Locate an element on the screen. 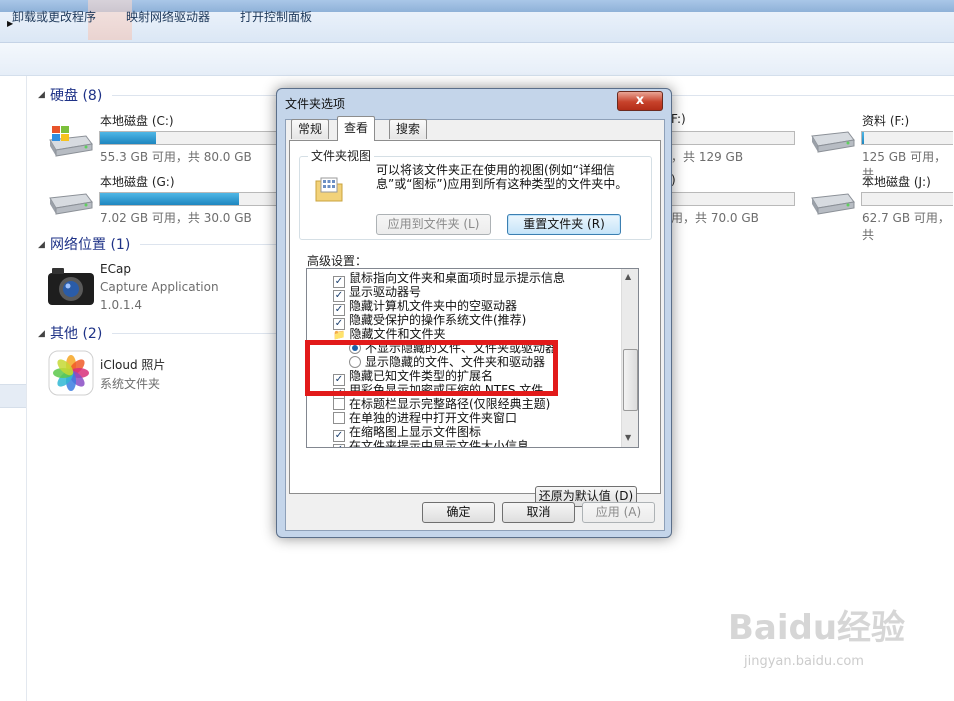 The width and height of the screenshot is (954, 701). scroll-thumb is located at coordinates (630, 380).